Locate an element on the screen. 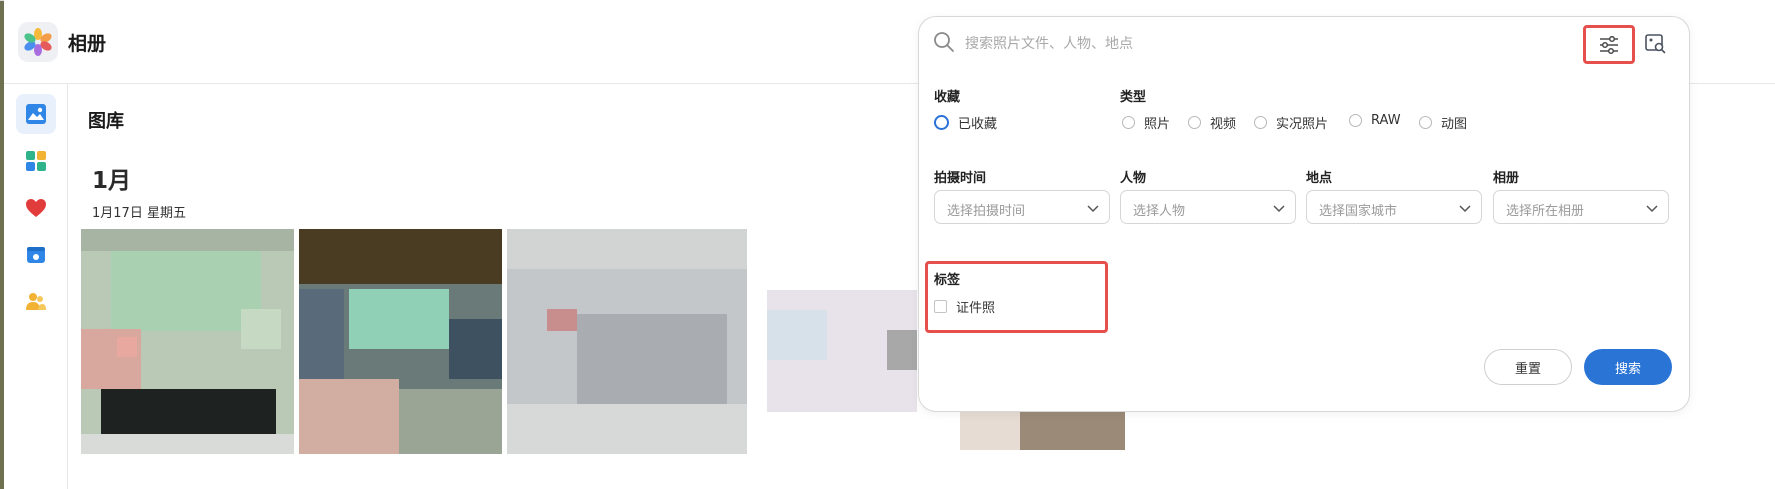  image-search-icon is located at coordinates (1655, 44).